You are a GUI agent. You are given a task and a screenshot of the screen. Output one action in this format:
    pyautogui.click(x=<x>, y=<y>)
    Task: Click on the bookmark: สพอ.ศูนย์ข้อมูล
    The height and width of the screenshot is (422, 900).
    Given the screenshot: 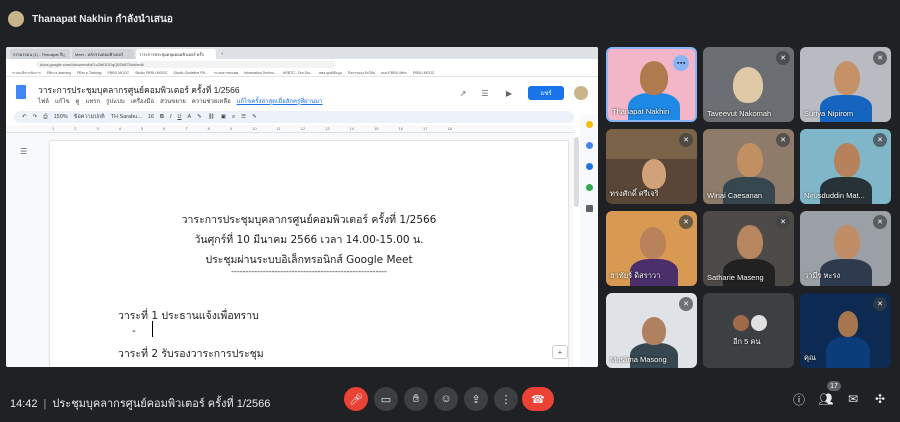 What is the action you would take?
    pyautogui.click(x=330, y=73)
    